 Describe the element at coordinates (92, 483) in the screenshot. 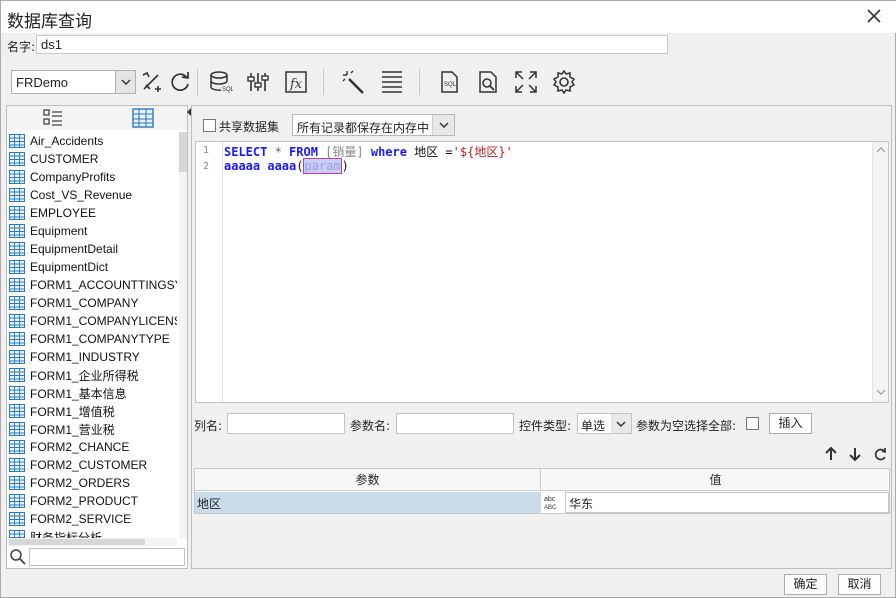

I see `list-item: FORM2_ORDERS` at that location.